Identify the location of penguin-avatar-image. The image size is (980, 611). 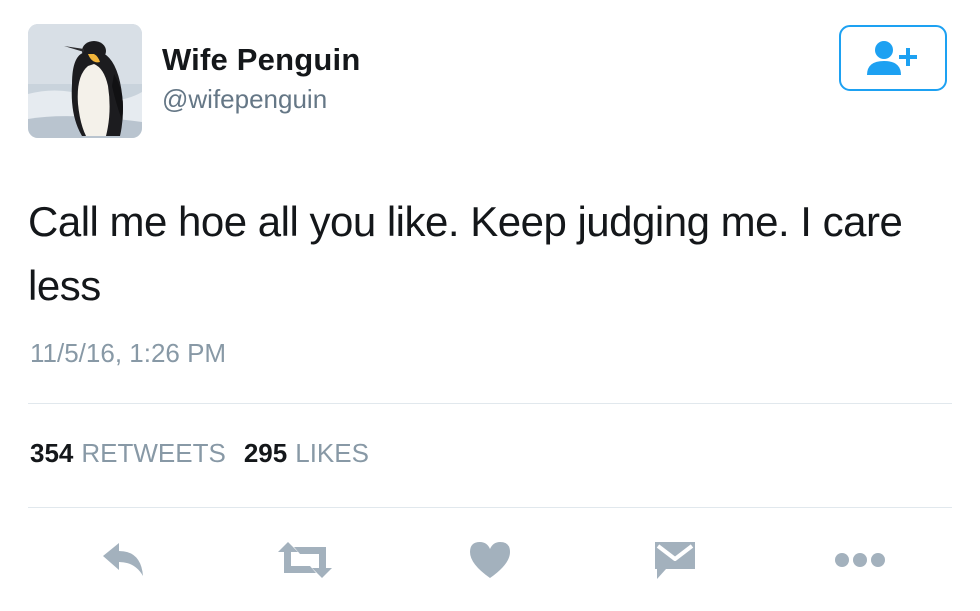
(85, 81).